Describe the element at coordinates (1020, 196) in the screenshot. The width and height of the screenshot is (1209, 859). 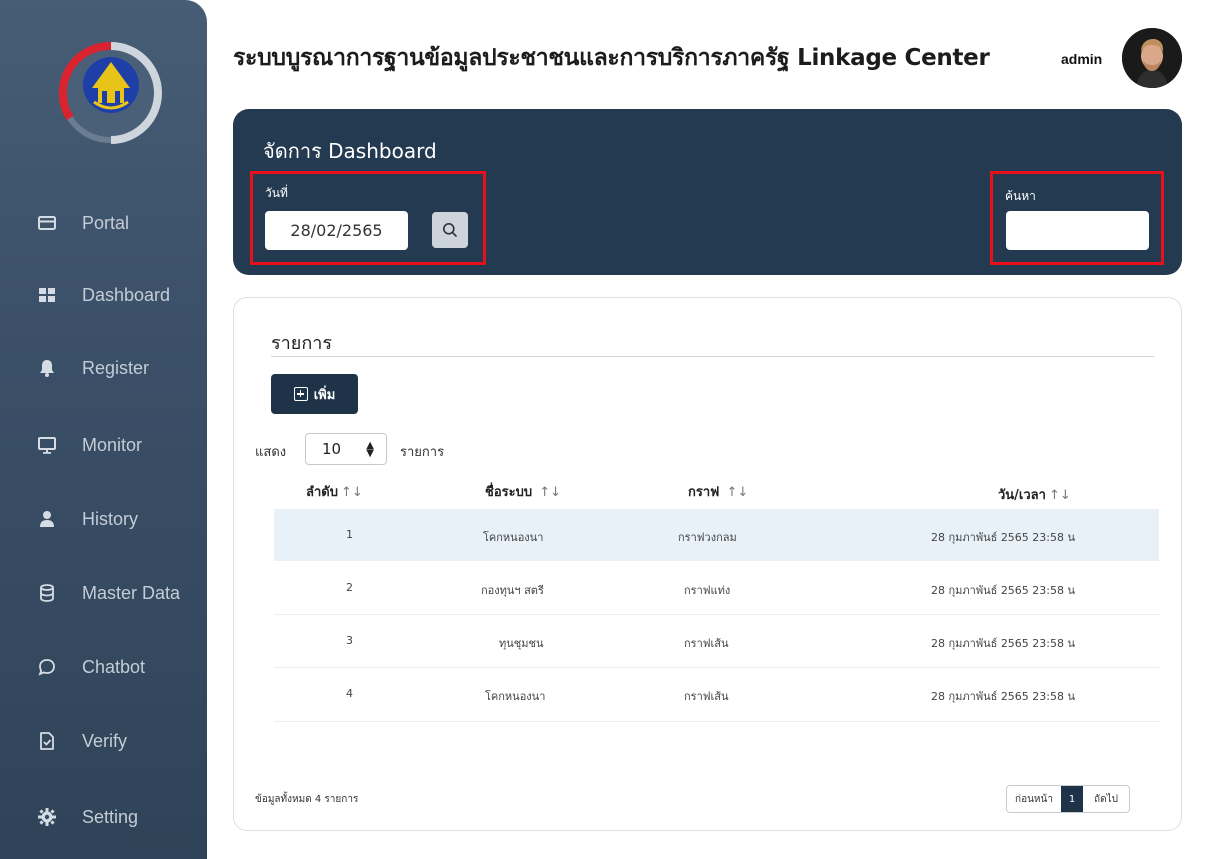
I see `search-label: ค้นหา` at that location.